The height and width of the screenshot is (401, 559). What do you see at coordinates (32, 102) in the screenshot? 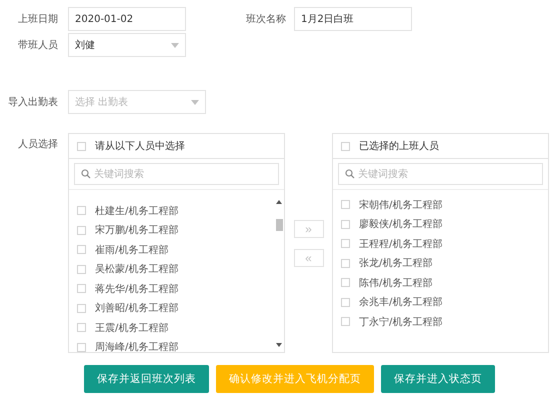
I see `field-label: 导入出勤表` at bounding box center [32, 102].